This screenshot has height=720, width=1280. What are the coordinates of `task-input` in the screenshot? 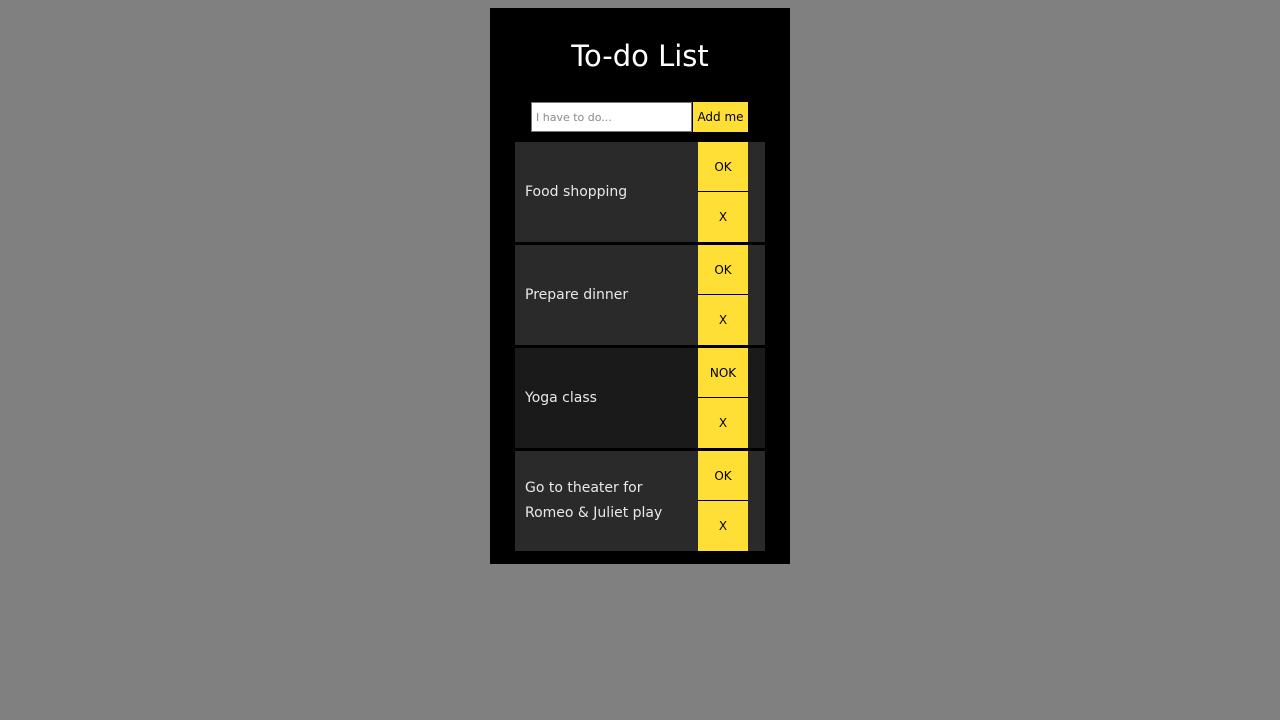 It's located at (611, 117).